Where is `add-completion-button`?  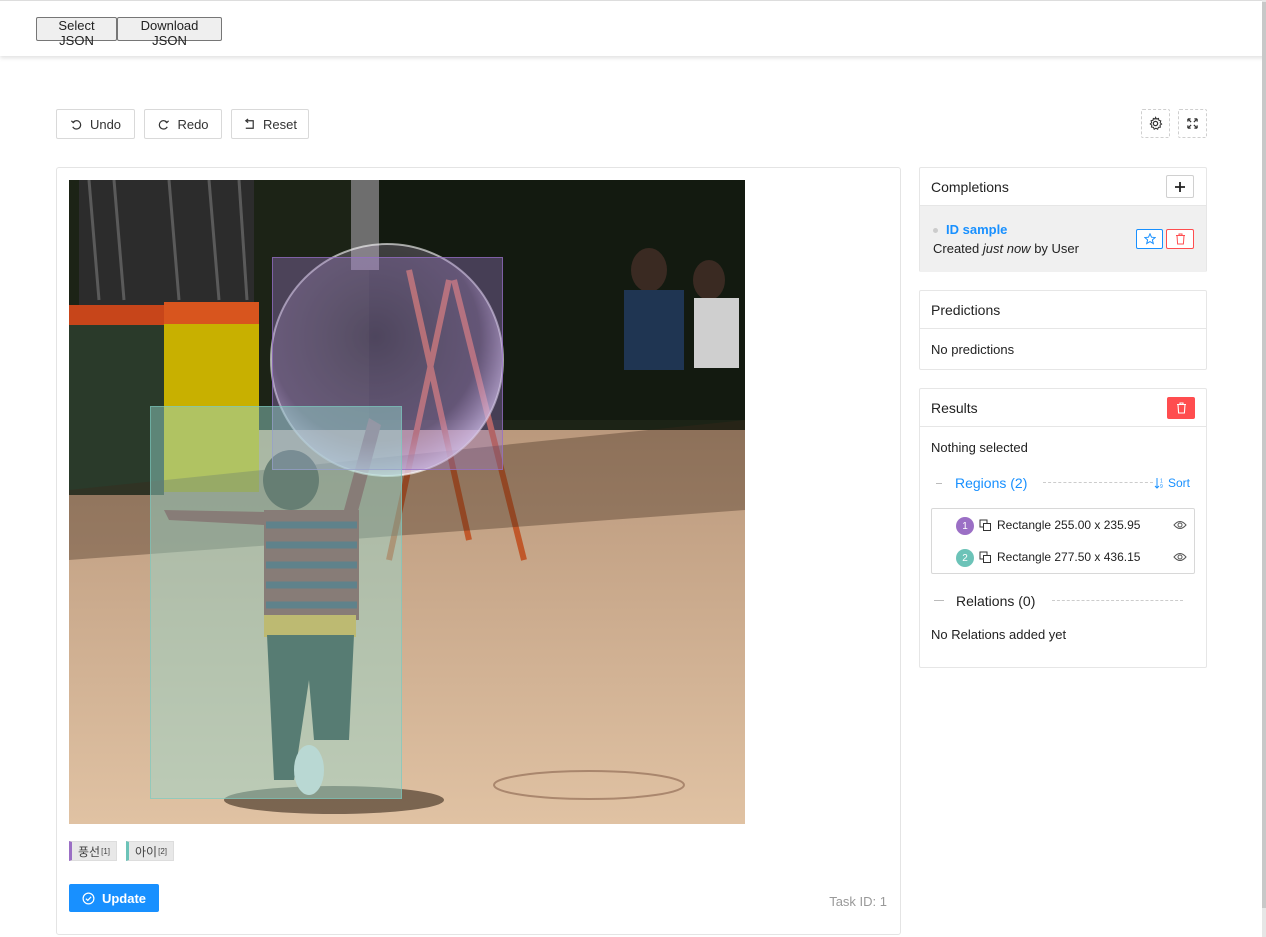
add-completion-button is located at coordinates (1180, 186).